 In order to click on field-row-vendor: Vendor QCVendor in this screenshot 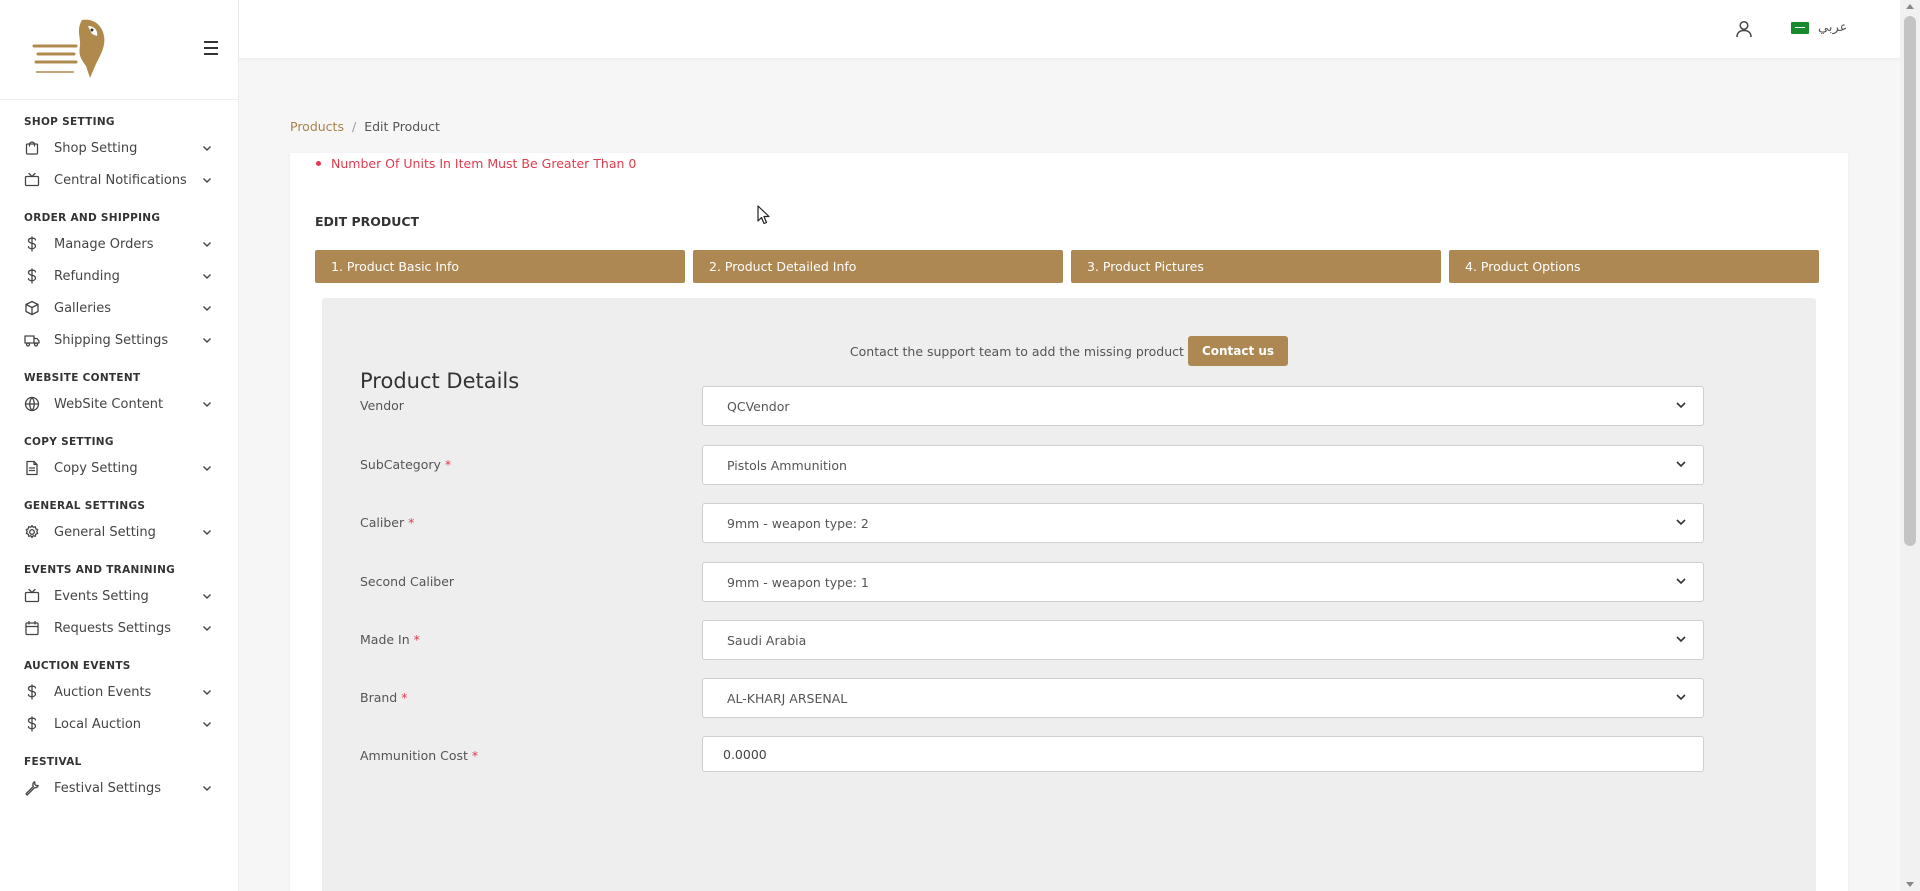, I will do `click(1069, 406)`.